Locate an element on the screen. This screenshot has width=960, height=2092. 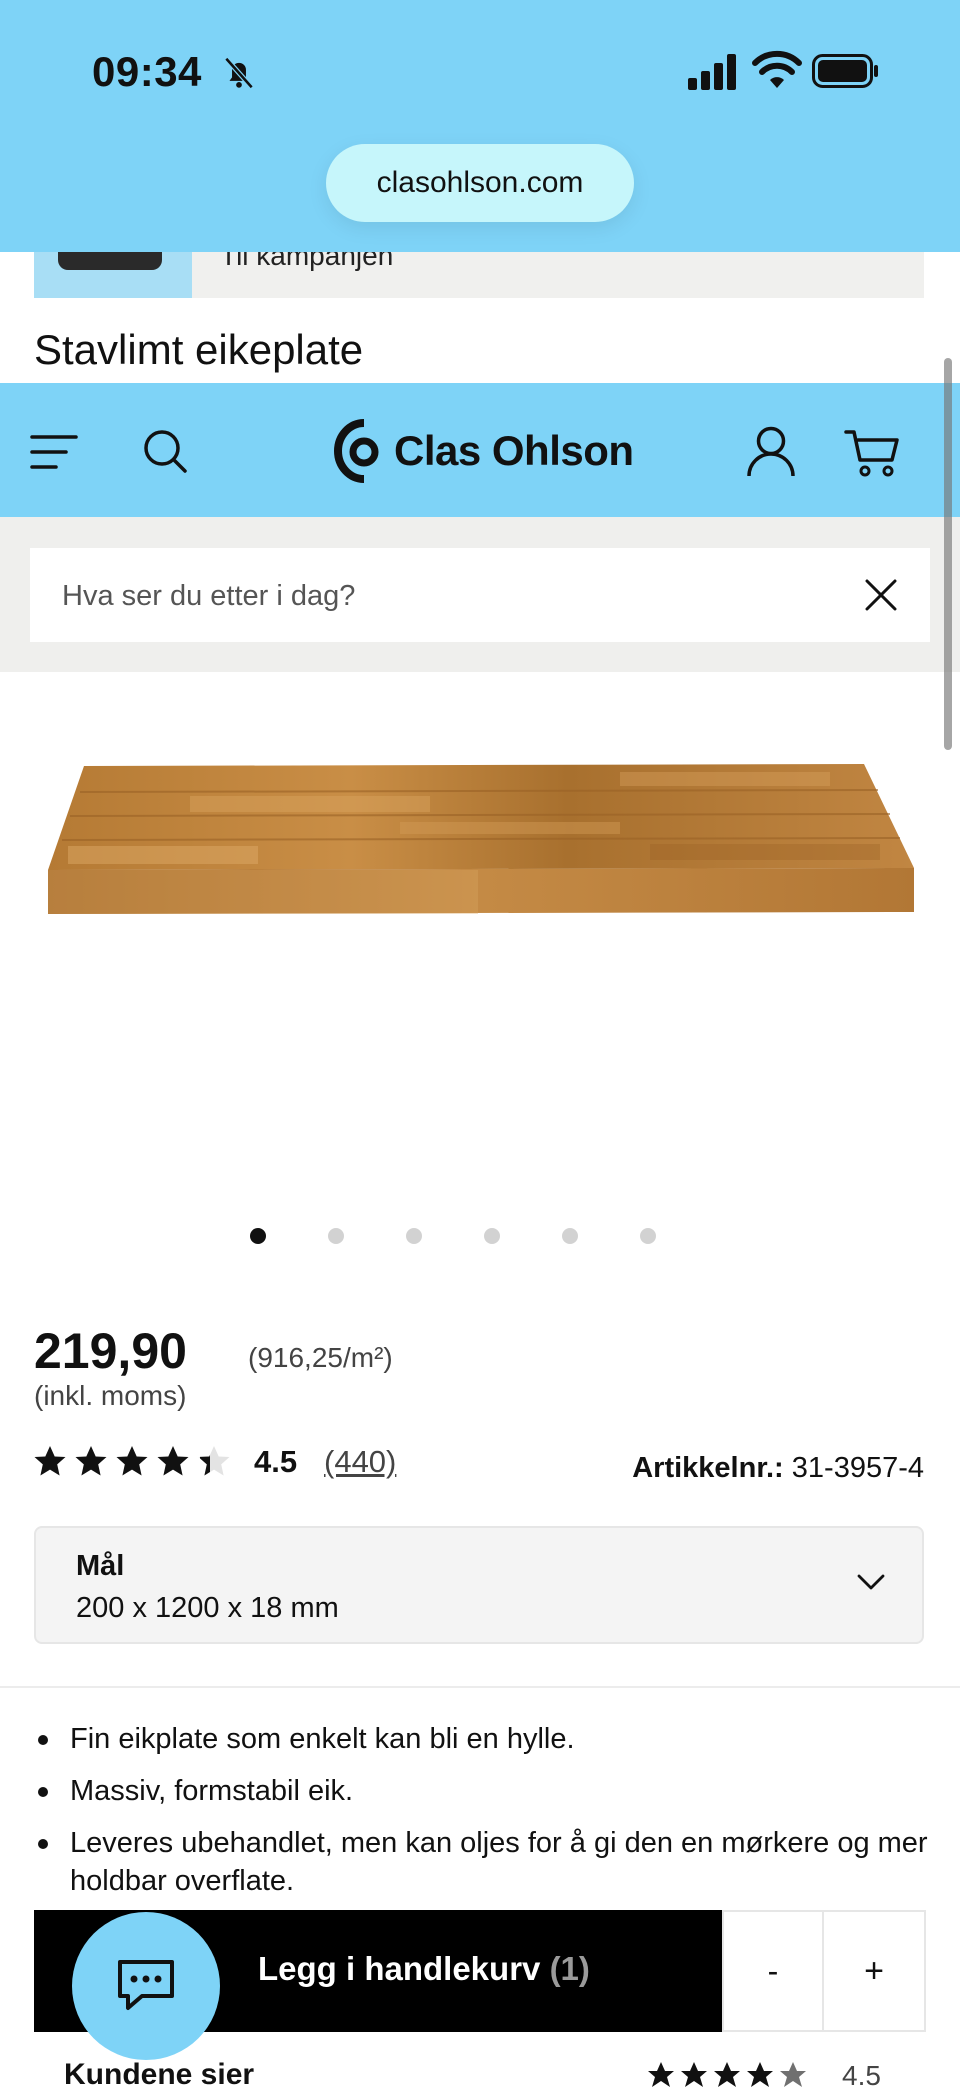
chat-icon is located at coordinates (146, 1985).